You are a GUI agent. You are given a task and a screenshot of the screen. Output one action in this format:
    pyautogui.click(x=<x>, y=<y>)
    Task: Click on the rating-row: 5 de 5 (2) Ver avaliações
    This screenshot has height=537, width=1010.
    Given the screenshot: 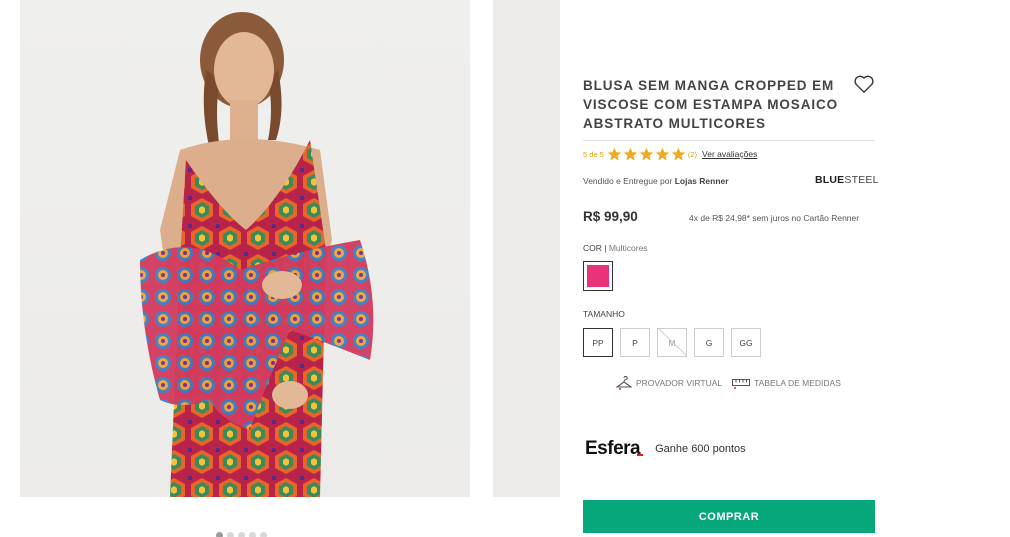 What is the action you would take?
    pyautogui.click(x=670, y=154)
    